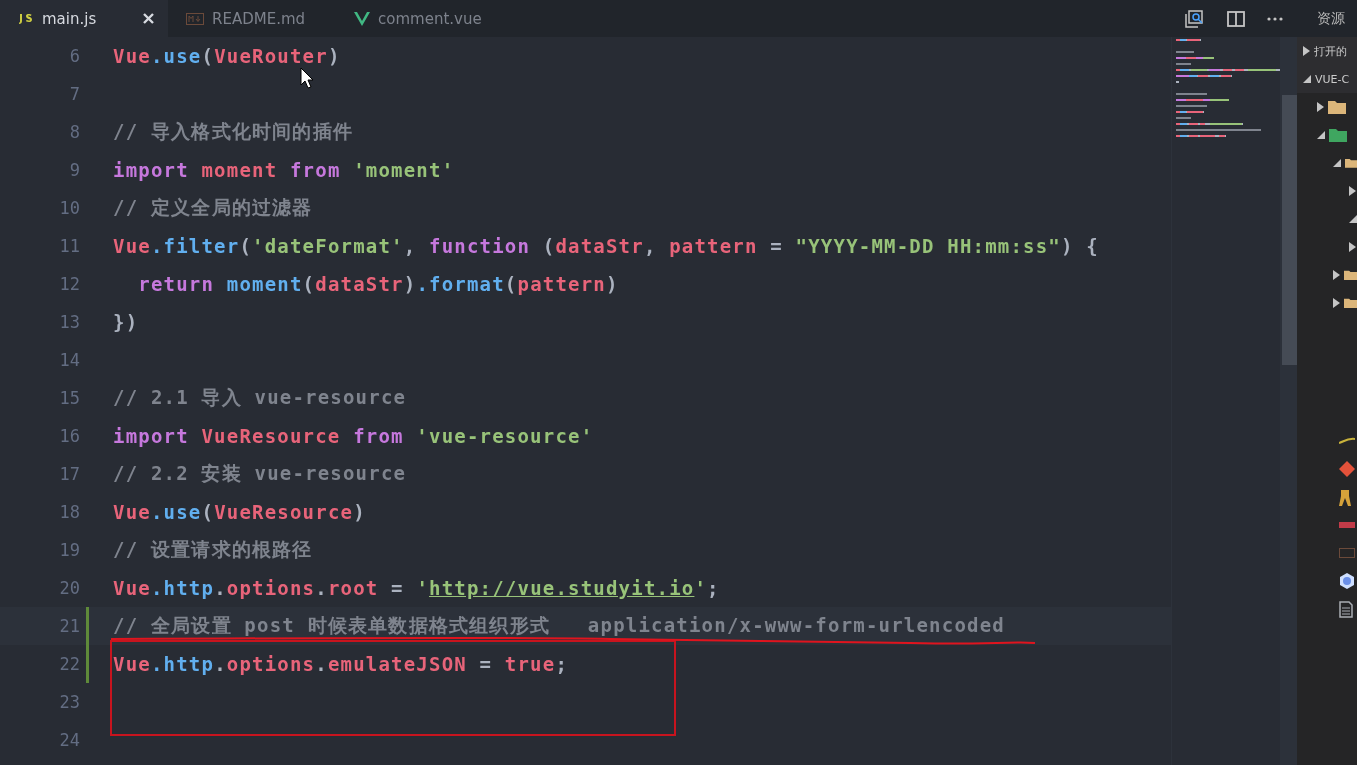 Image resolution: width=1357 pixels, height=765 pixels. What do you see at coordinates (69, 284) in the screenshot?
I see `line-number: 12` at bounding box center [69, 284].